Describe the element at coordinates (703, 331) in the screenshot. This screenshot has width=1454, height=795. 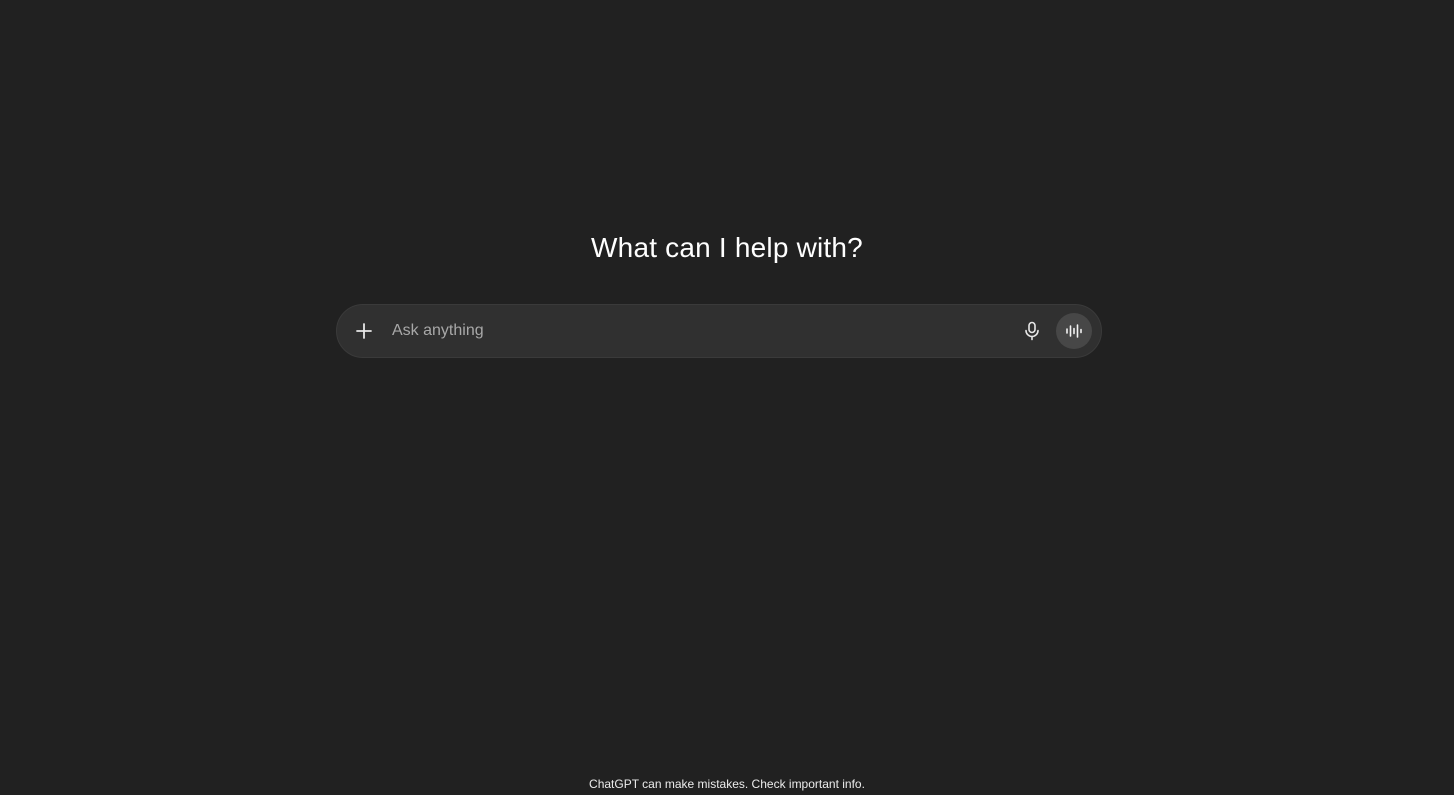
I see `prompt-input` at that location.